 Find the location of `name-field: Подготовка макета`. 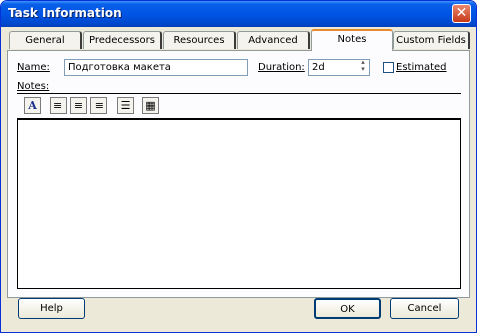

name-field: Подготовка макета is located at coordinates (156, 67).